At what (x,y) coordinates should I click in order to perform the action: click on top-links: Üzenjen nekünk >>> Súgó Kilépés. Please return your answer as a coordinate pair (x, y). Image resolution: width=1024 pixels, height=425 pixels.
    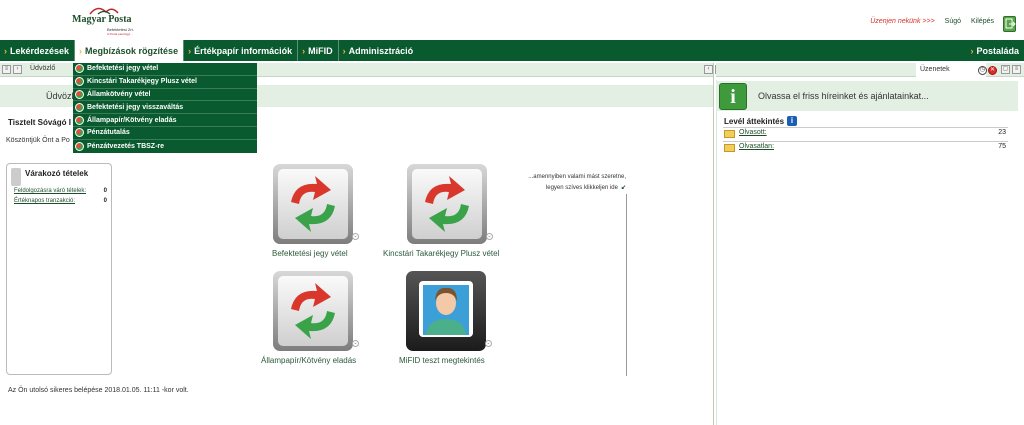
    Looking at the image, I should click on (932, 21).